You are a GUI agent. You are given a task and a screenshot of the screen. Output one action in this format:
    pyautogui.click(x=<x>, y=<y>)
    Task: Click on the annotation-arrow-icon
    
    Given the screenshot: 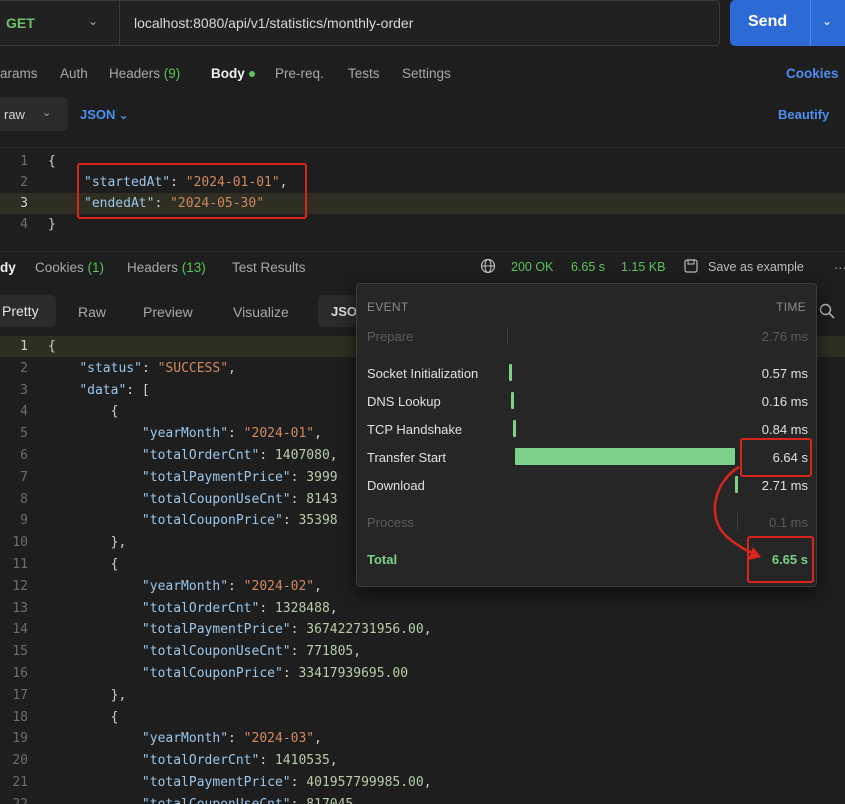 What is the action you would take?
    pyautogui.click(x=737, y=512)
    